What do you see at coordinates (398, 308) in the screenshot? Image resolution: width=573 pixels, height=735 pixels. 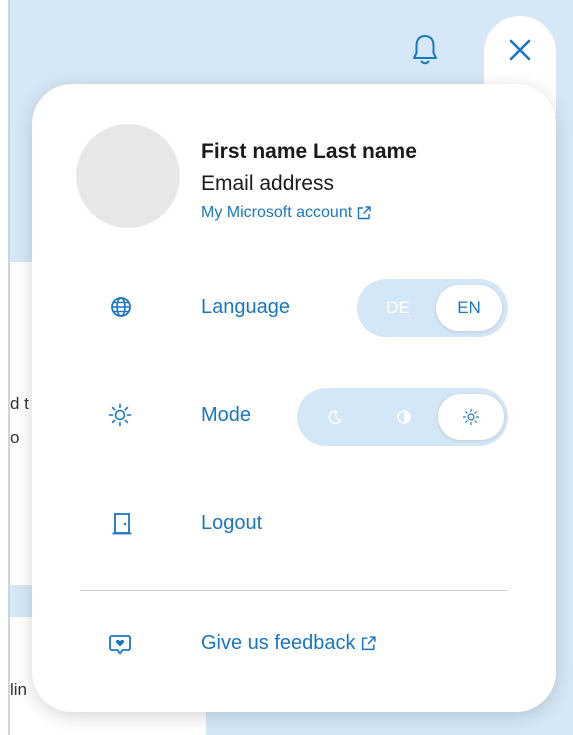 I see `language-option-de: DE` at bounding box center [398, 308].